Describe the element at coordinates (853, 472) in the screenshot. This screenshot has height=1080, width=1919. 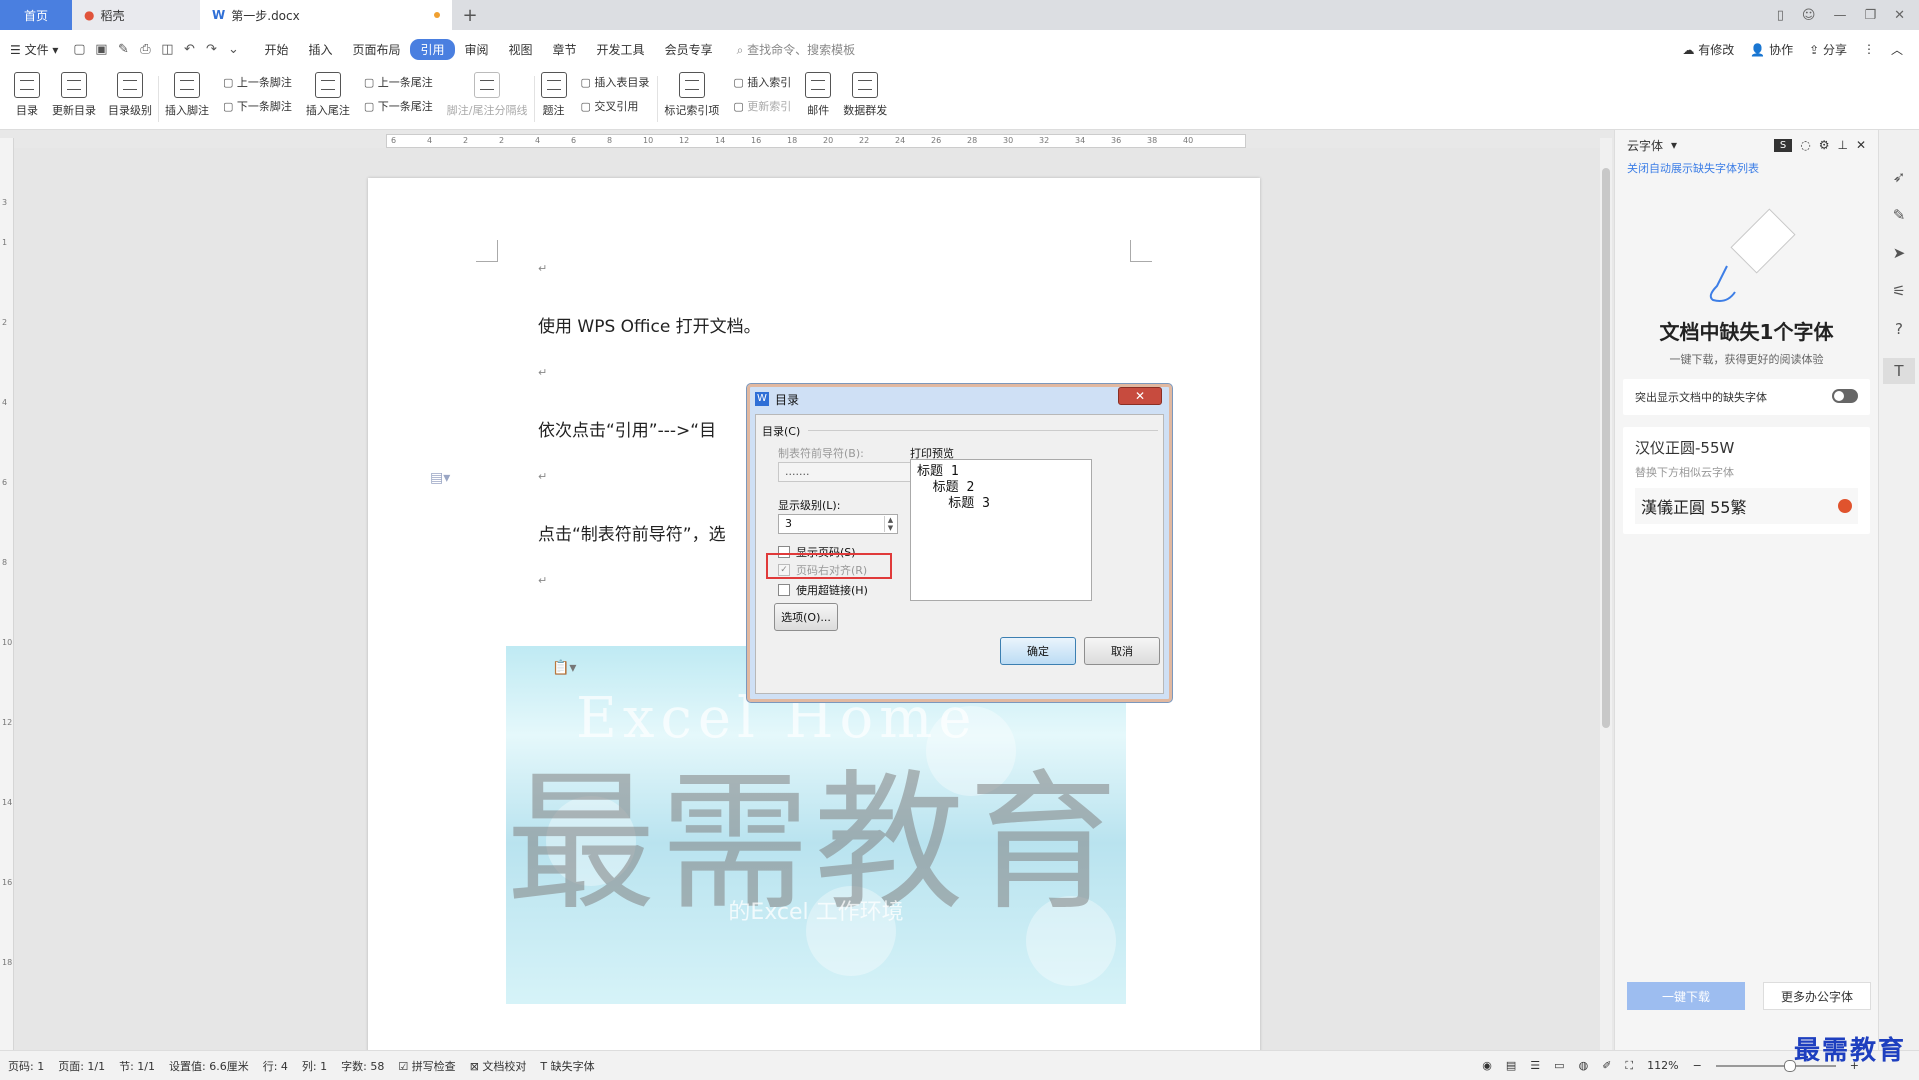
I see `leader-select: ....... ▼` at that location.